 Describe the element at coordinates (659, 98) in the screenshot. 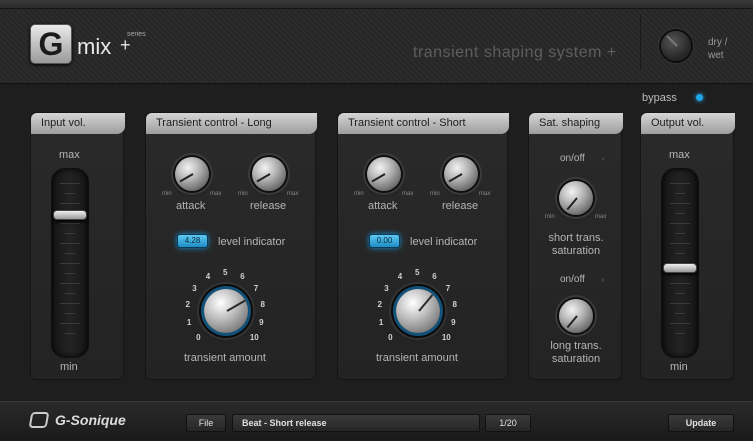

I see `bypass-label: bypass` at that location.